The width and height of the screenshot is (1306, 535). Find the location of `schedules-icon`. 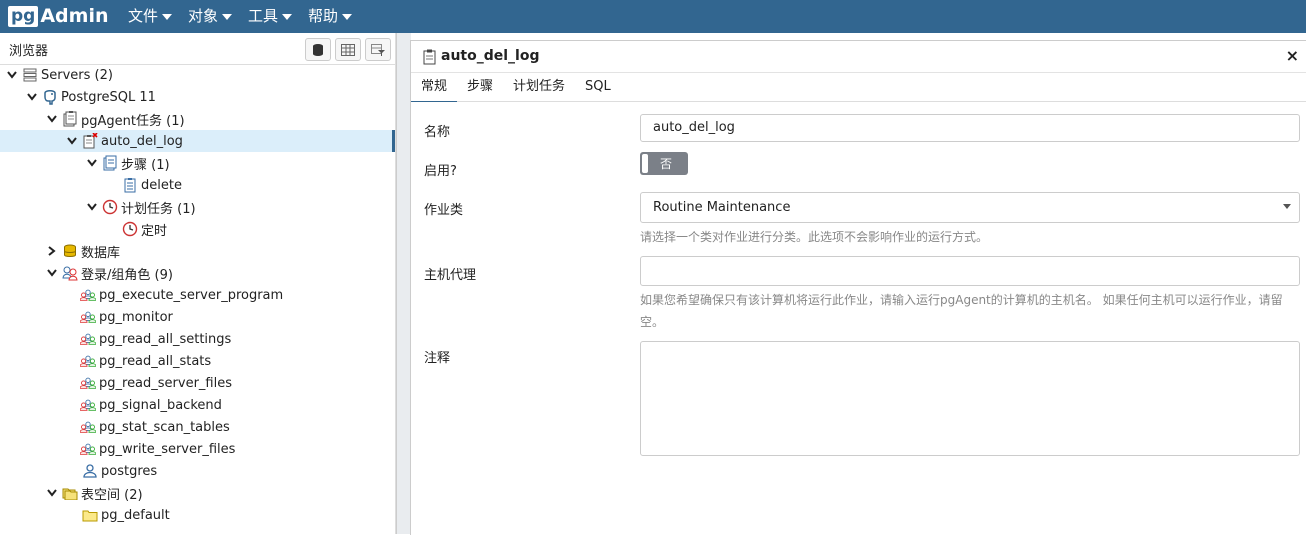

schedules-icon is located at coordinates (110, 207).